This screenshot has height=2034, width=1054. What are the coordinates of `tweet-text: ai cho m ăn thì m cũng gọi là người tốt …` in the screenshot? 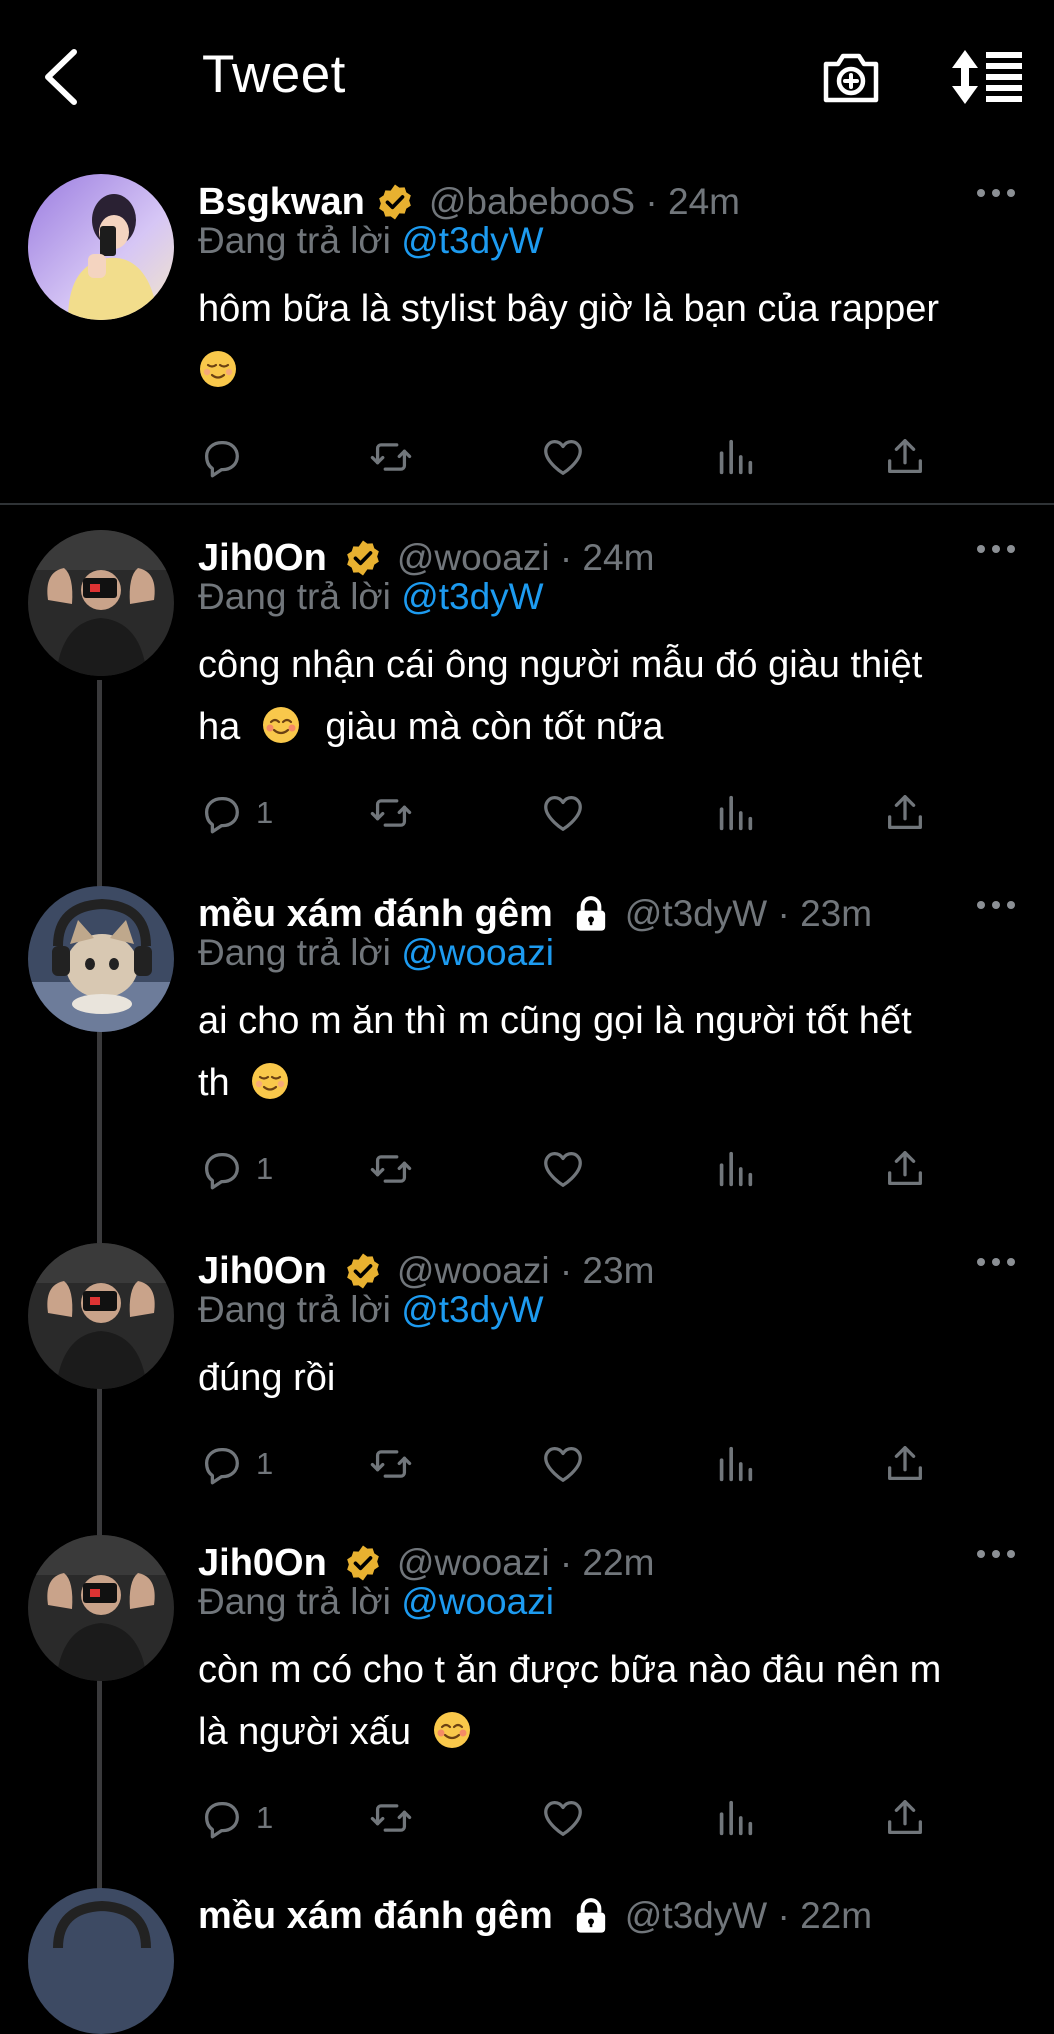 It's located at (608, 1052).